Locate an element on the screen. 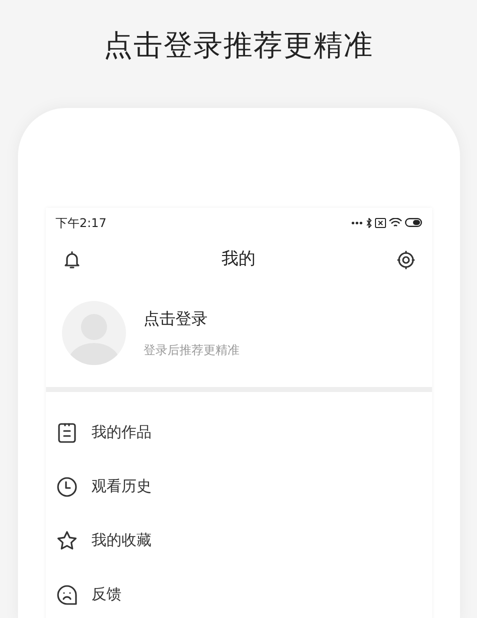 The width and height of the screenshot is (477, 618). page-title: 我的 is located at coordinates (239, 259).